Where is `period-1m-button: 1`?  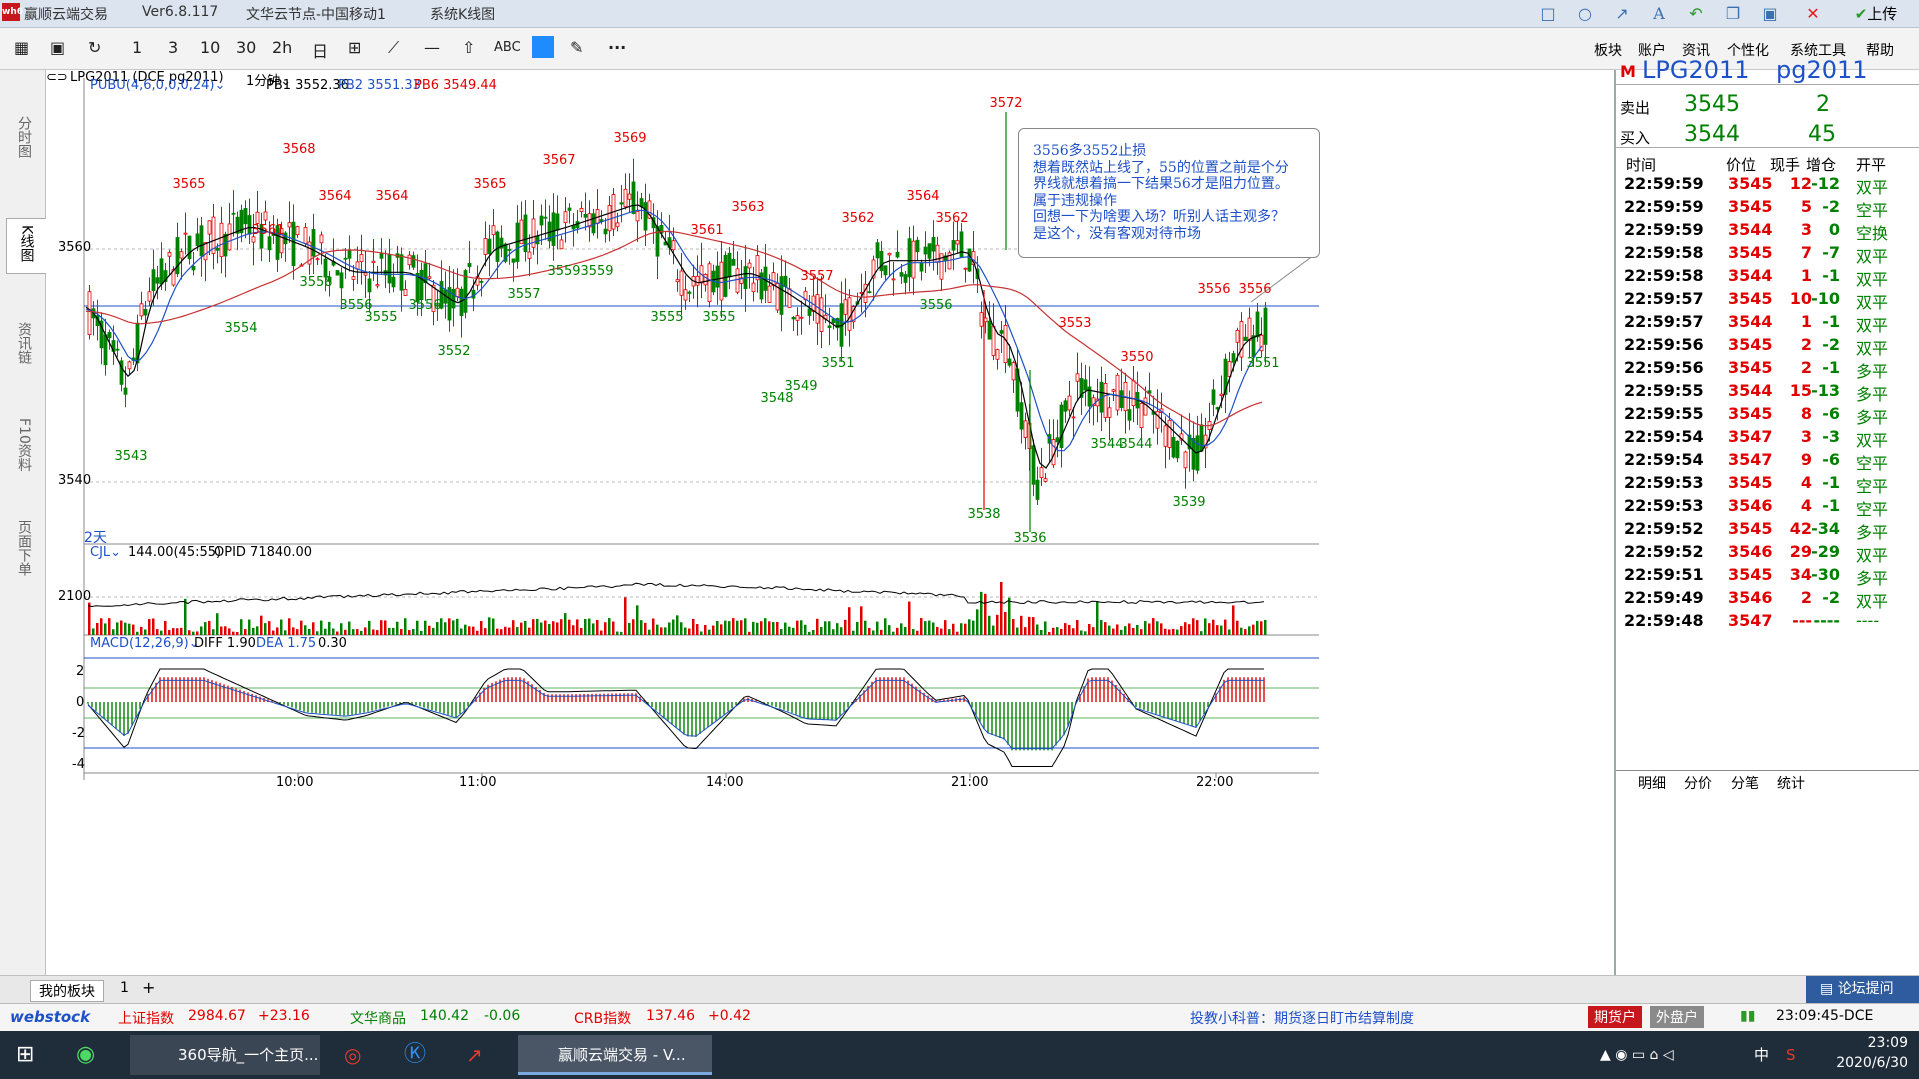 period-1m-button: 1 is located at coordinates (137, 47).